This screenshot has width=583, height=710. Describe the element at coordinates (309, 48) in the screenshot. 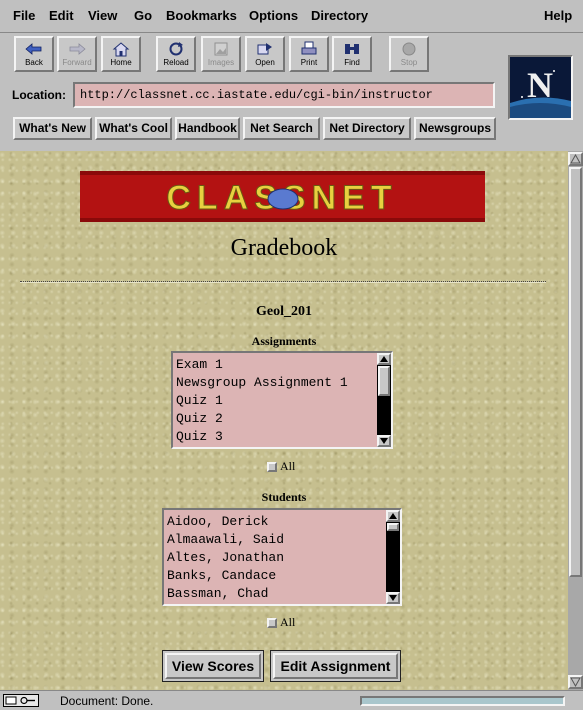

I see `print-icon` at that location.